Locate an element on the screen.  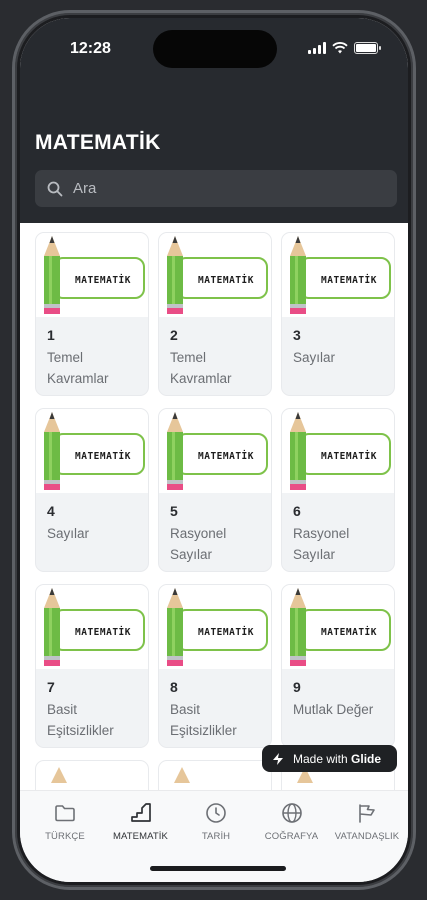
topic-card: MATEMATİK 2 Temel Kavramlar is located at coordinates (215, 314).